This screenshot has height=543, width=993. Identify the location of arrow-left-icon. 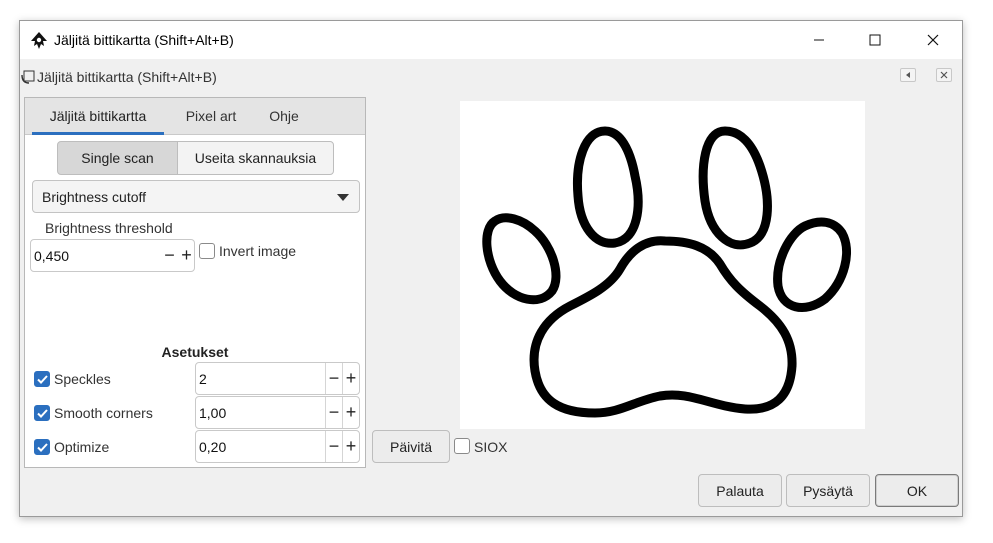
(908, 75).